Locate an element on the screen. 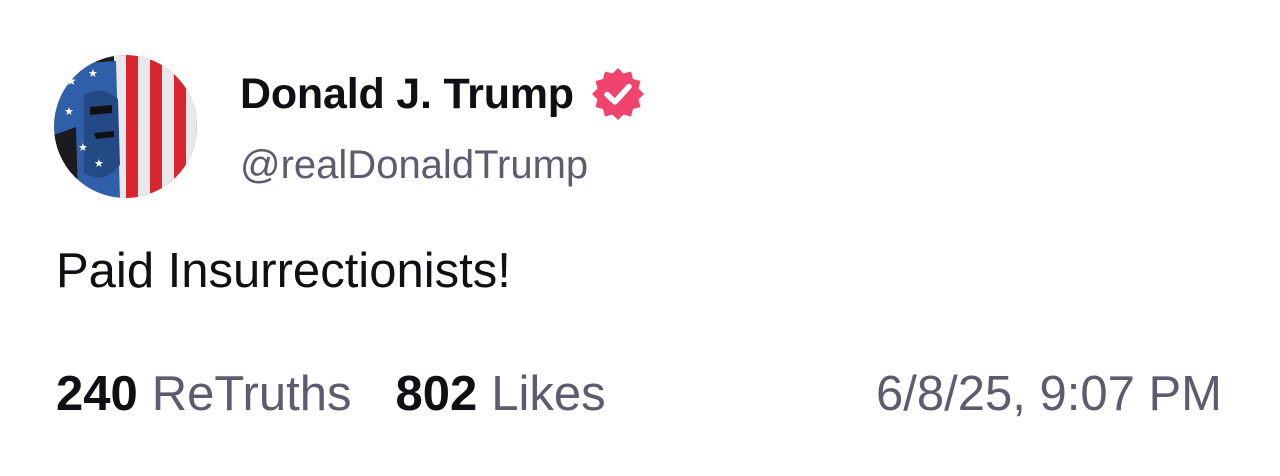 This screenshot has width=1280, height=476. likes-stat: 802 Likes is located at coordinates (500, 394).